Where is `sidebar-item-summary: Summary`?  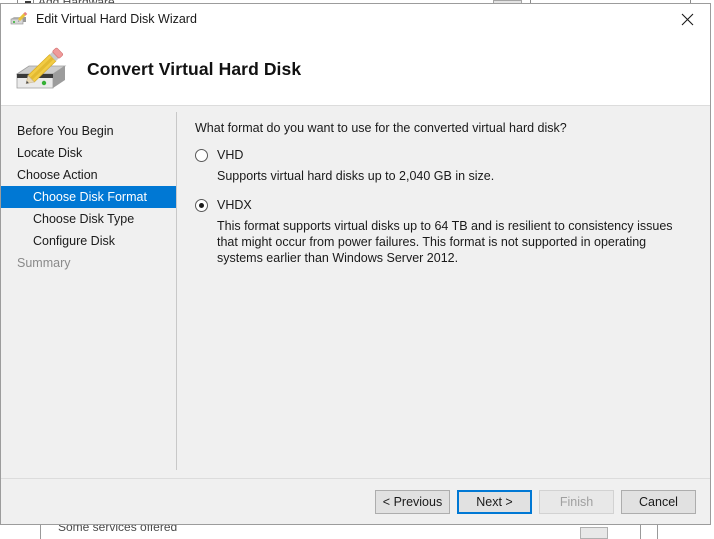
sidebar-item-summary: Summary is located at coordinates (44, 263).